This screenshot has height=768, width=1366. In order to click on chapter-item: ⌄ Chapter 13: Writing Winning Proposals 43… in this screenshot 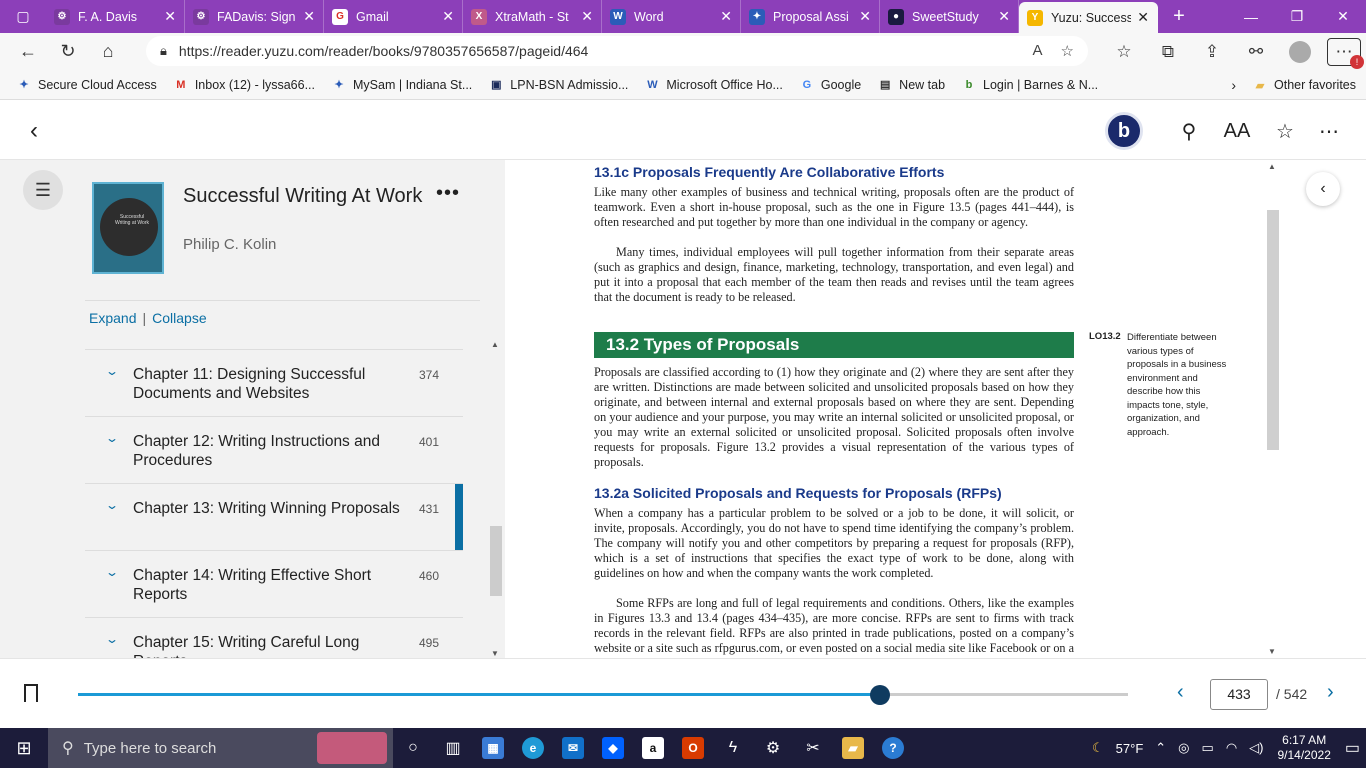, I will do `click(274, 517)`.